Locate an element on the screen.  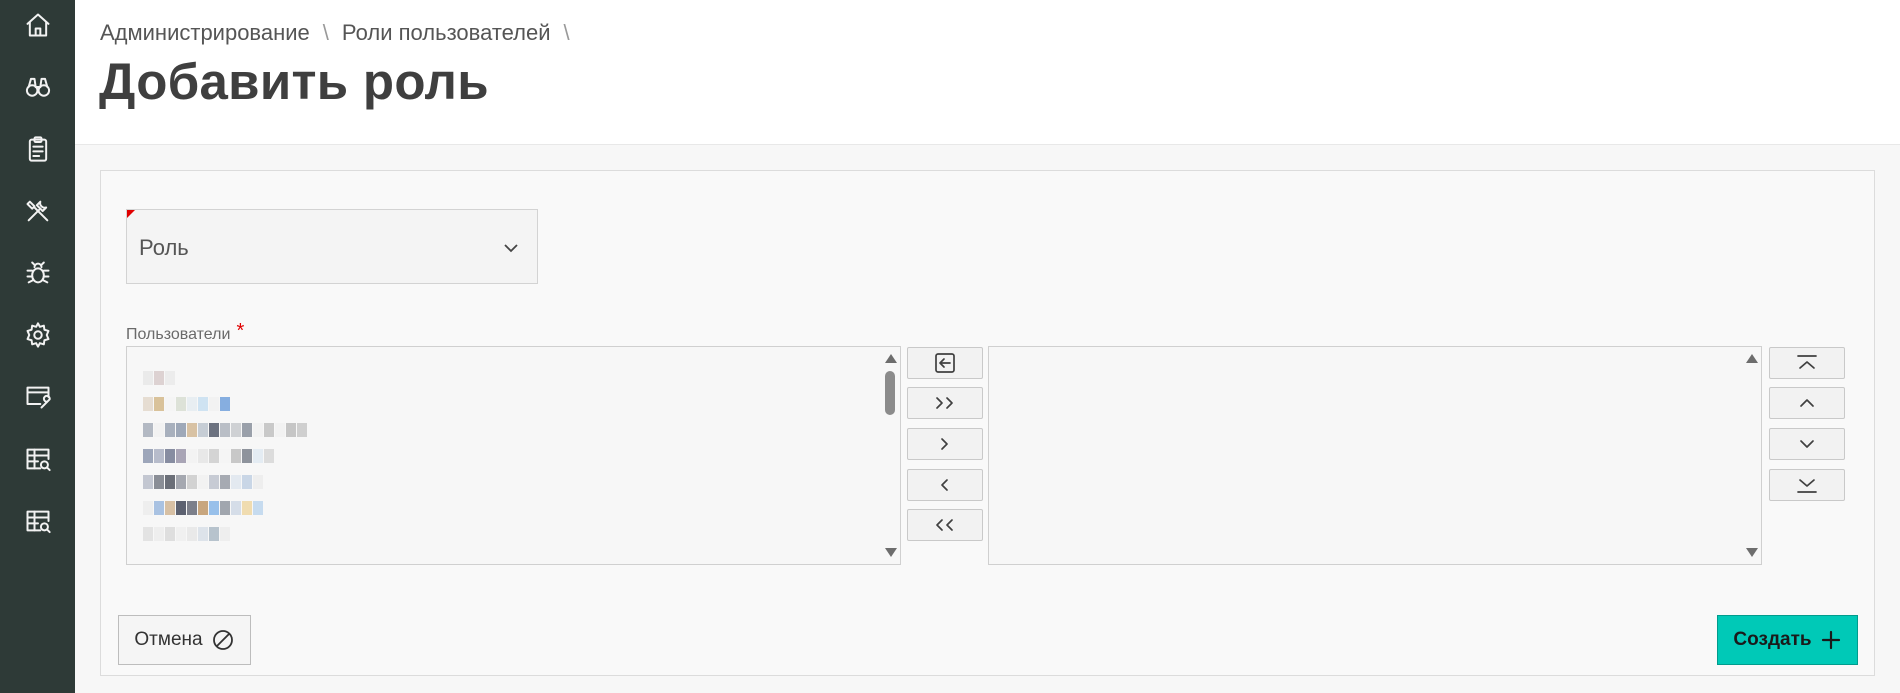
move-top-button is located at coordinates (1807, 363).